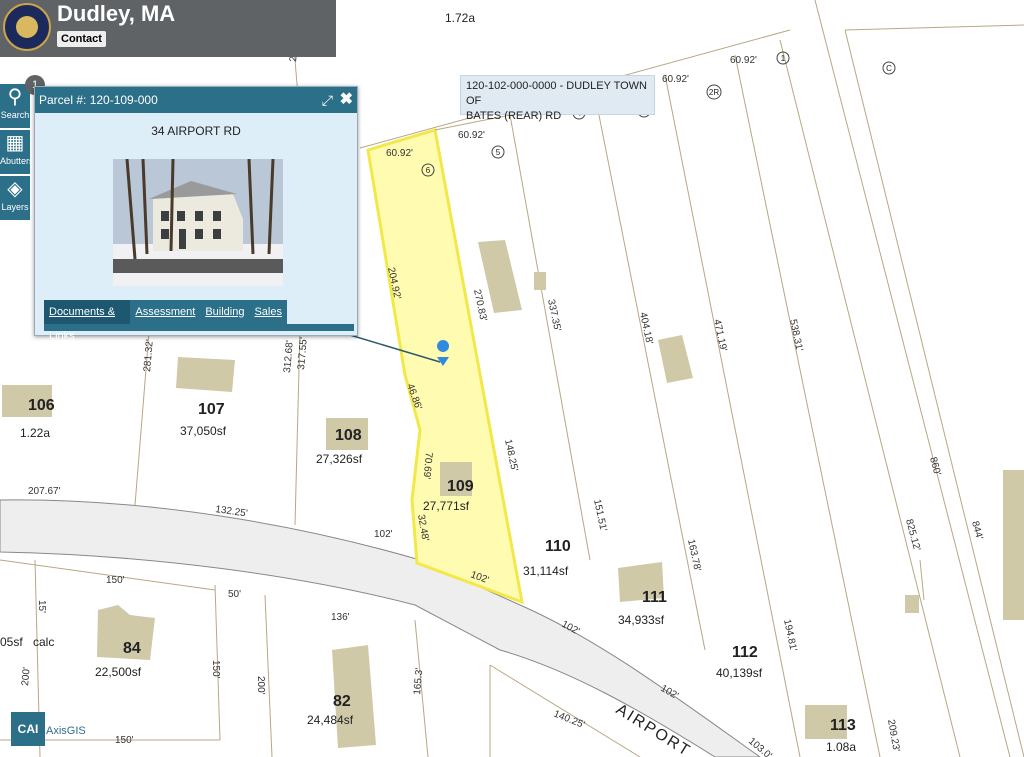 The width and height of the screenshot is (1024, 757). Describe the element at coordinates (224, 312) in the screenshot. I see `tab-building: Building` at that location.